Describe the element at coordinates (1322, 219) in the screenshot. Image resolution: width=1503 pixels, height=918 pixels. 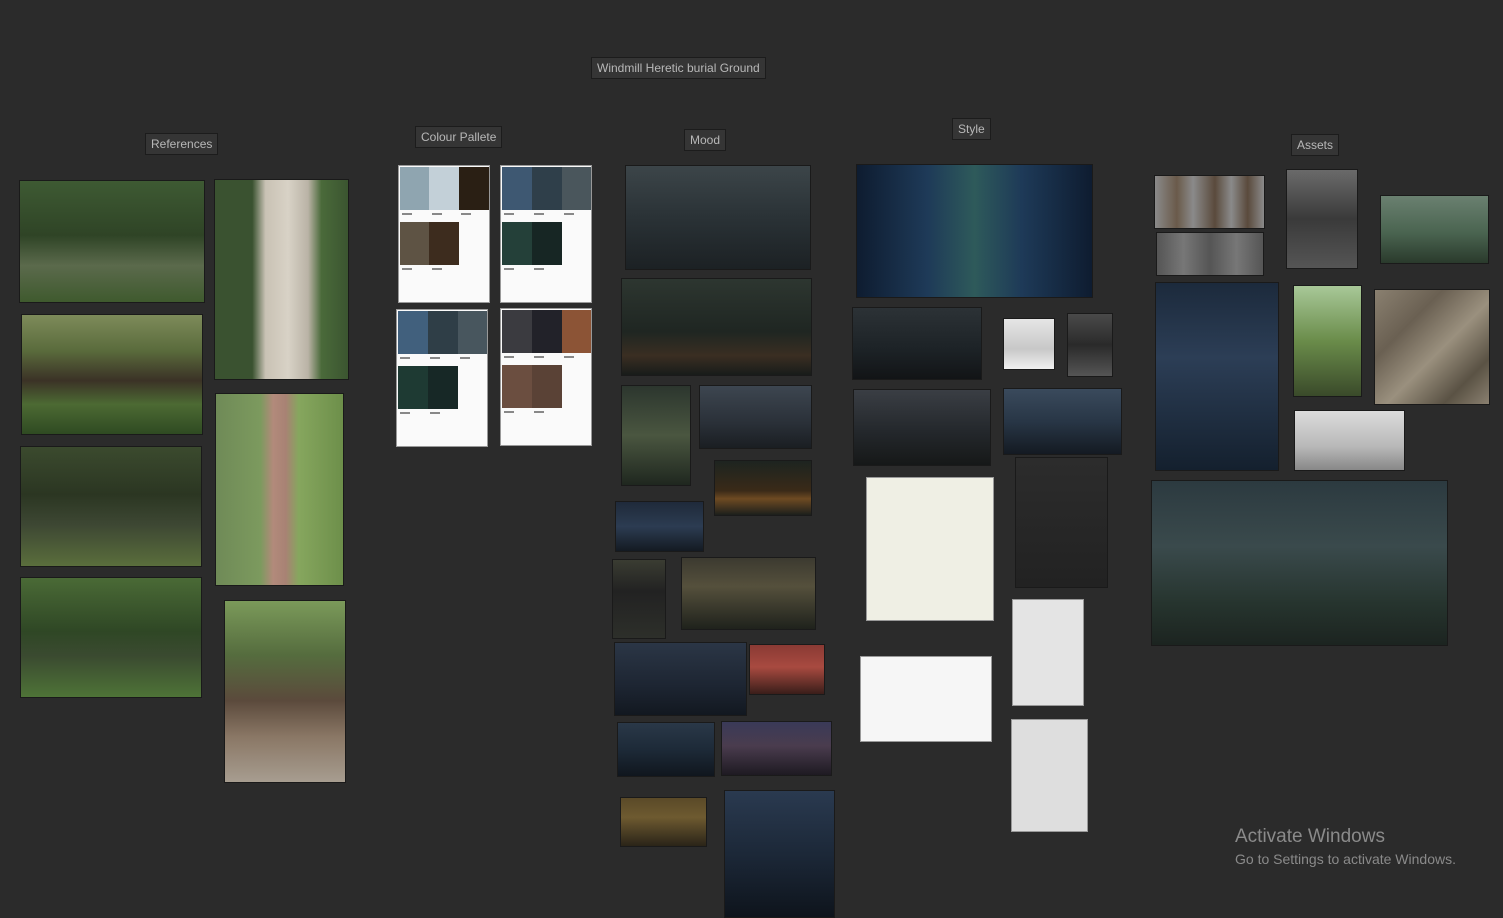
I see `asset-image-raven` at that location.